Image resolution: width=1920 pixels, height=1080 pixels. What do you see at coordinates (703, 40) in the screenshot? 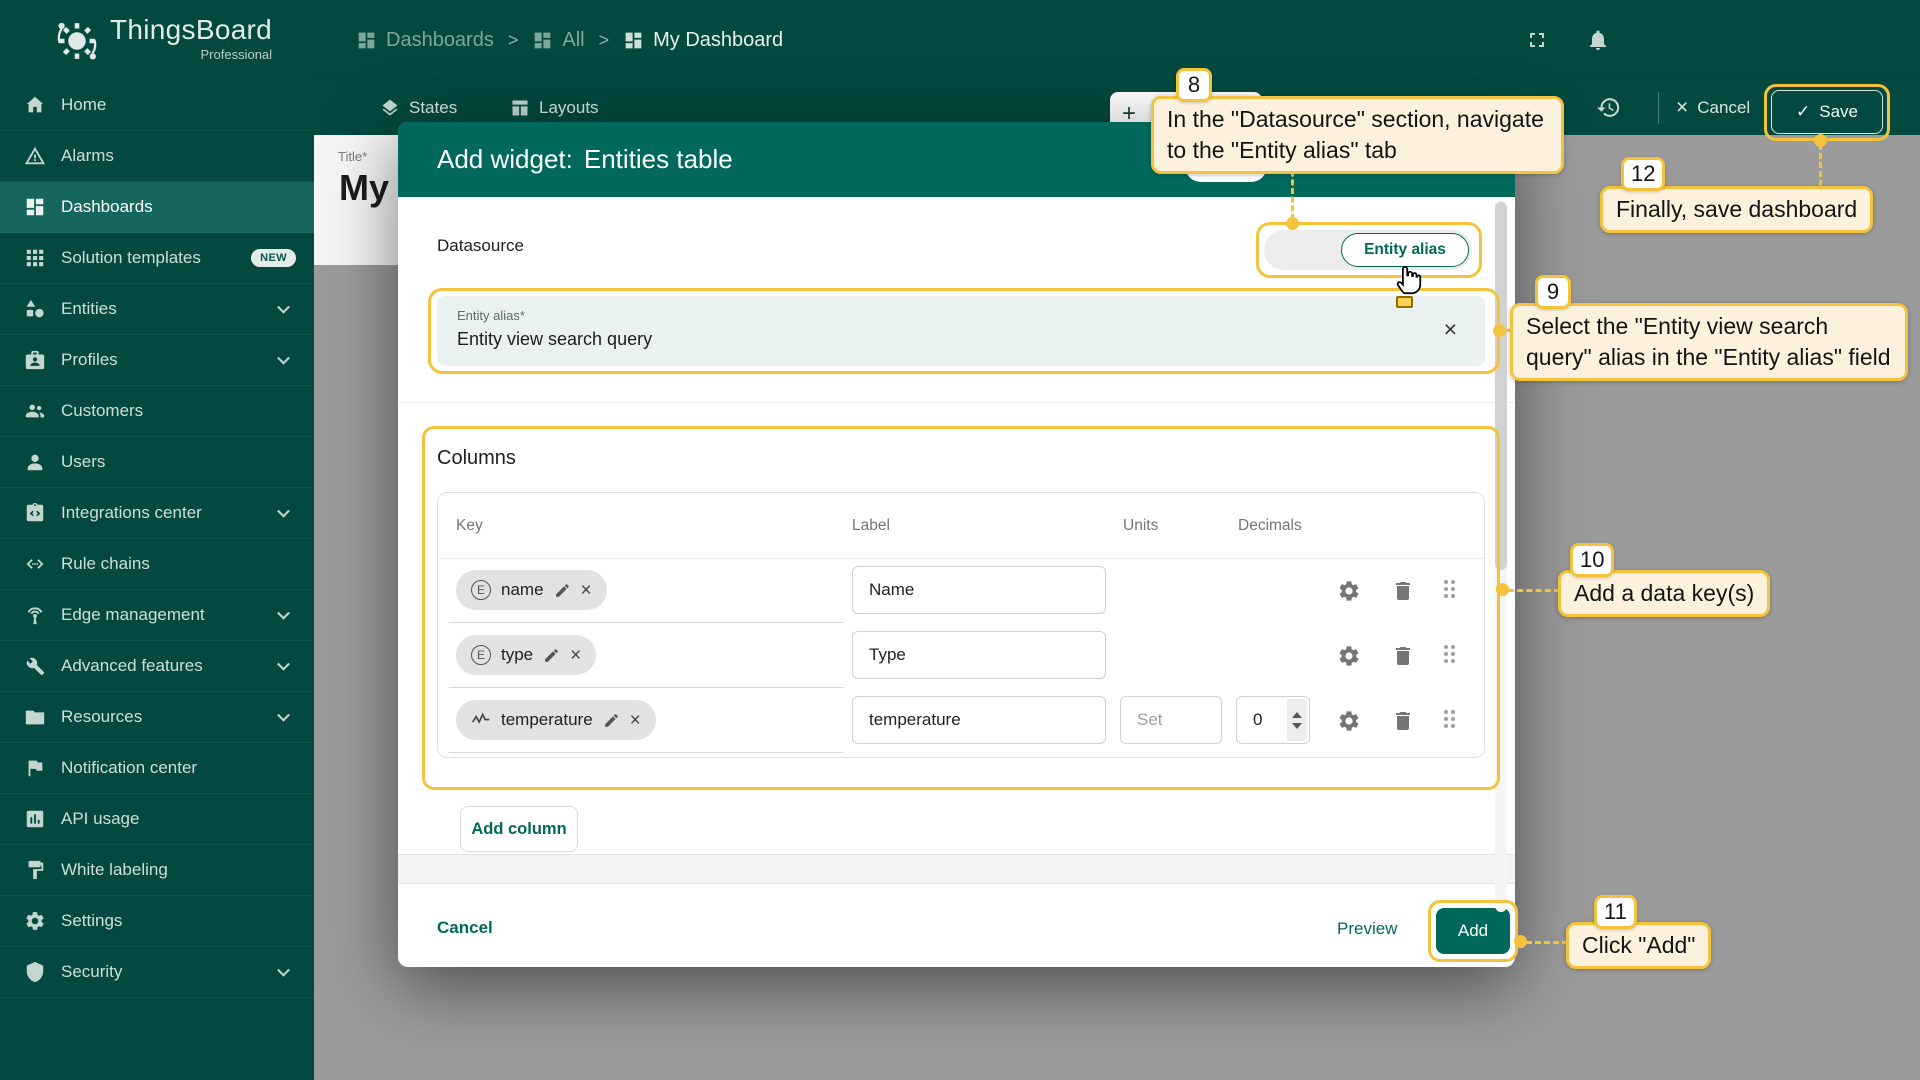
I see `breadcrumb-my-dashboard: My Dashboard` at bounding box center [703, 40].